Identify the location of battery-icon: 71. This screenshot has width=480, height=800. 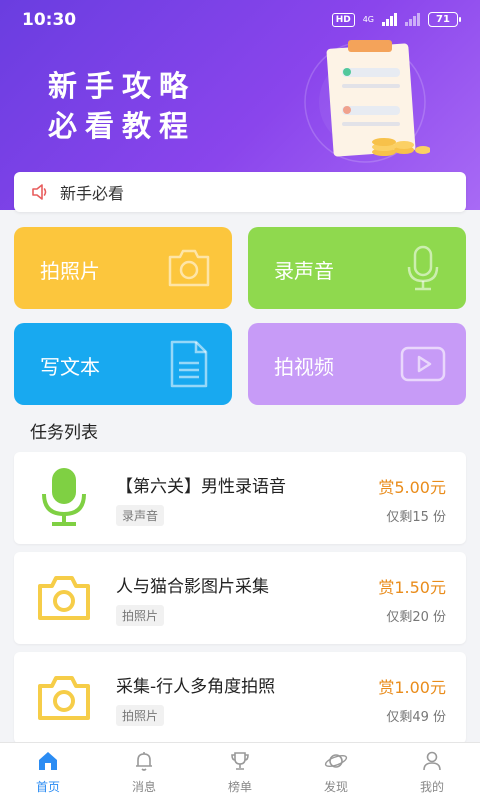
(444, 19).